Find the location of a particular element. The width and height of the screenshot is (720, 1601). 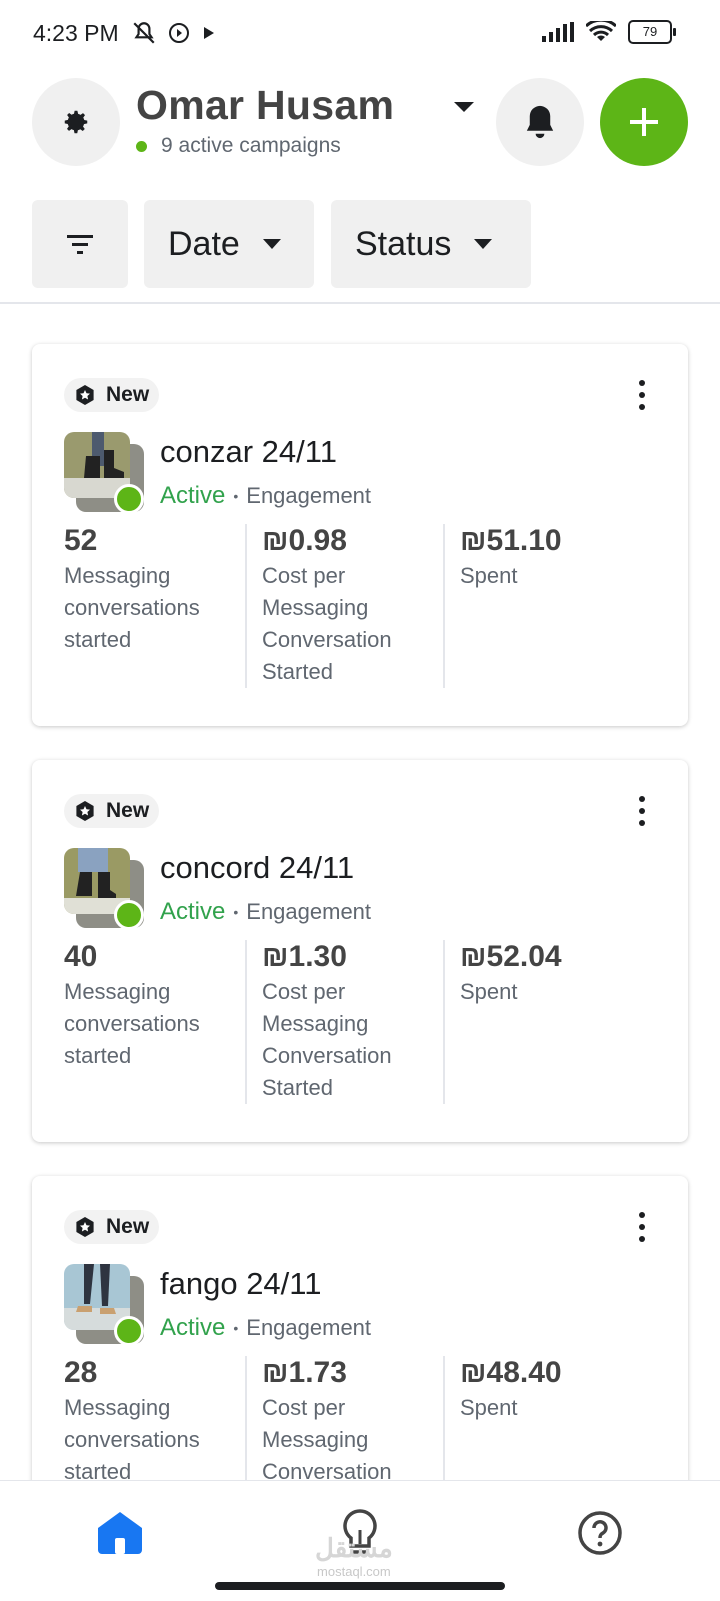

active-campaigns-count: 9 active campaigns is located at coordinates (251, 145).